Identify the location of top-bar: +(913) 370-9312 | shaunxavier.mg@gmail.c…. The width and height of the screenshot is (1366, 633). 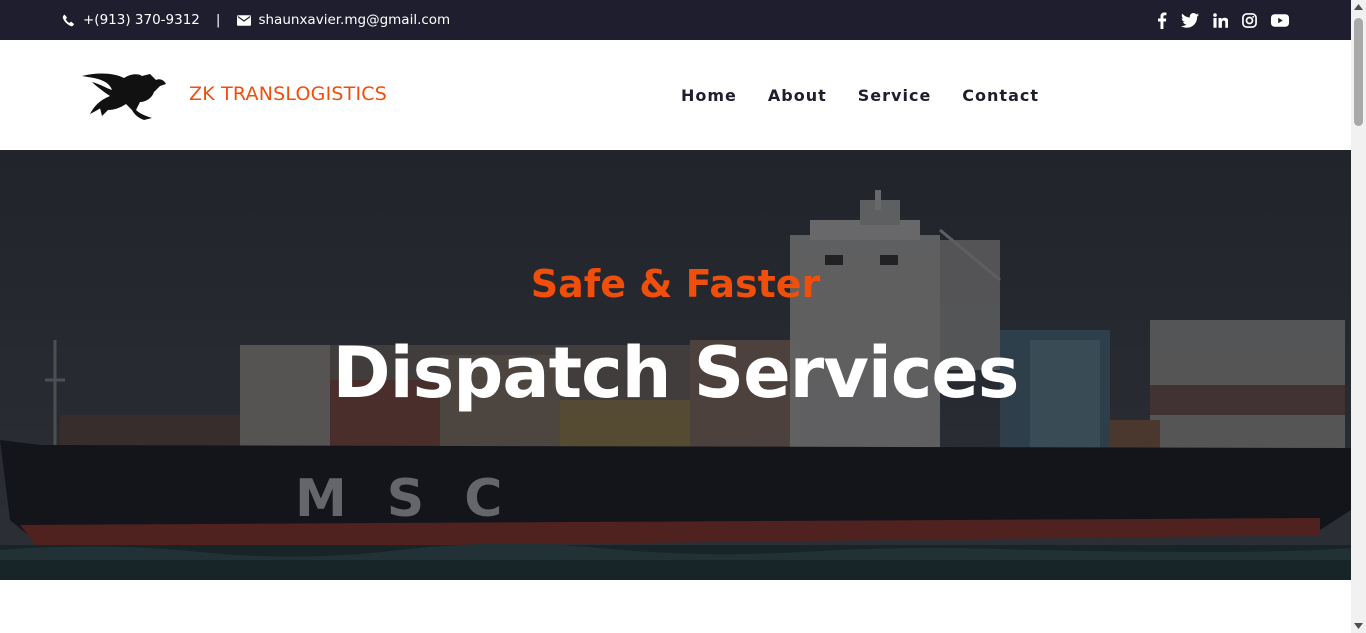
(675, 20).